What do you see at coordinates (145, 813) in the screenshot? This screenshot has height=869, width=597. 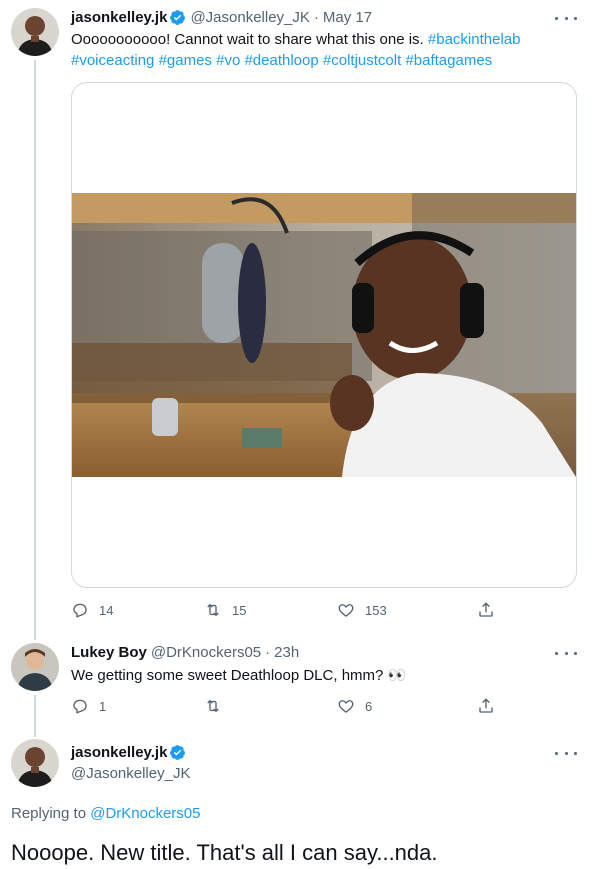 I see `mention-link: @DrKnockers05` at bounding box center [145, 813].